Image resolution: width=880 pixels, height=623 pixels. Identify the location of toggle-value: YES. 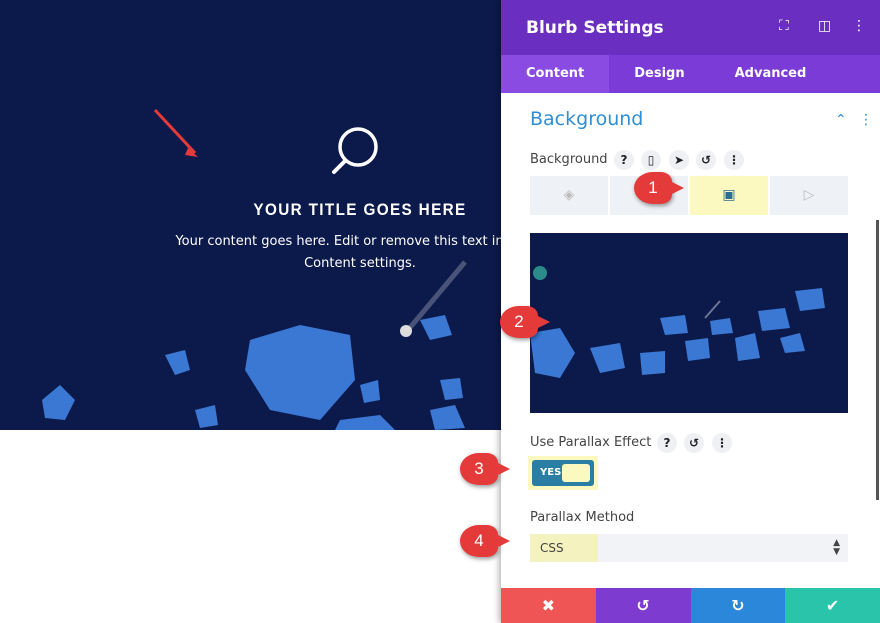
(551, 472).